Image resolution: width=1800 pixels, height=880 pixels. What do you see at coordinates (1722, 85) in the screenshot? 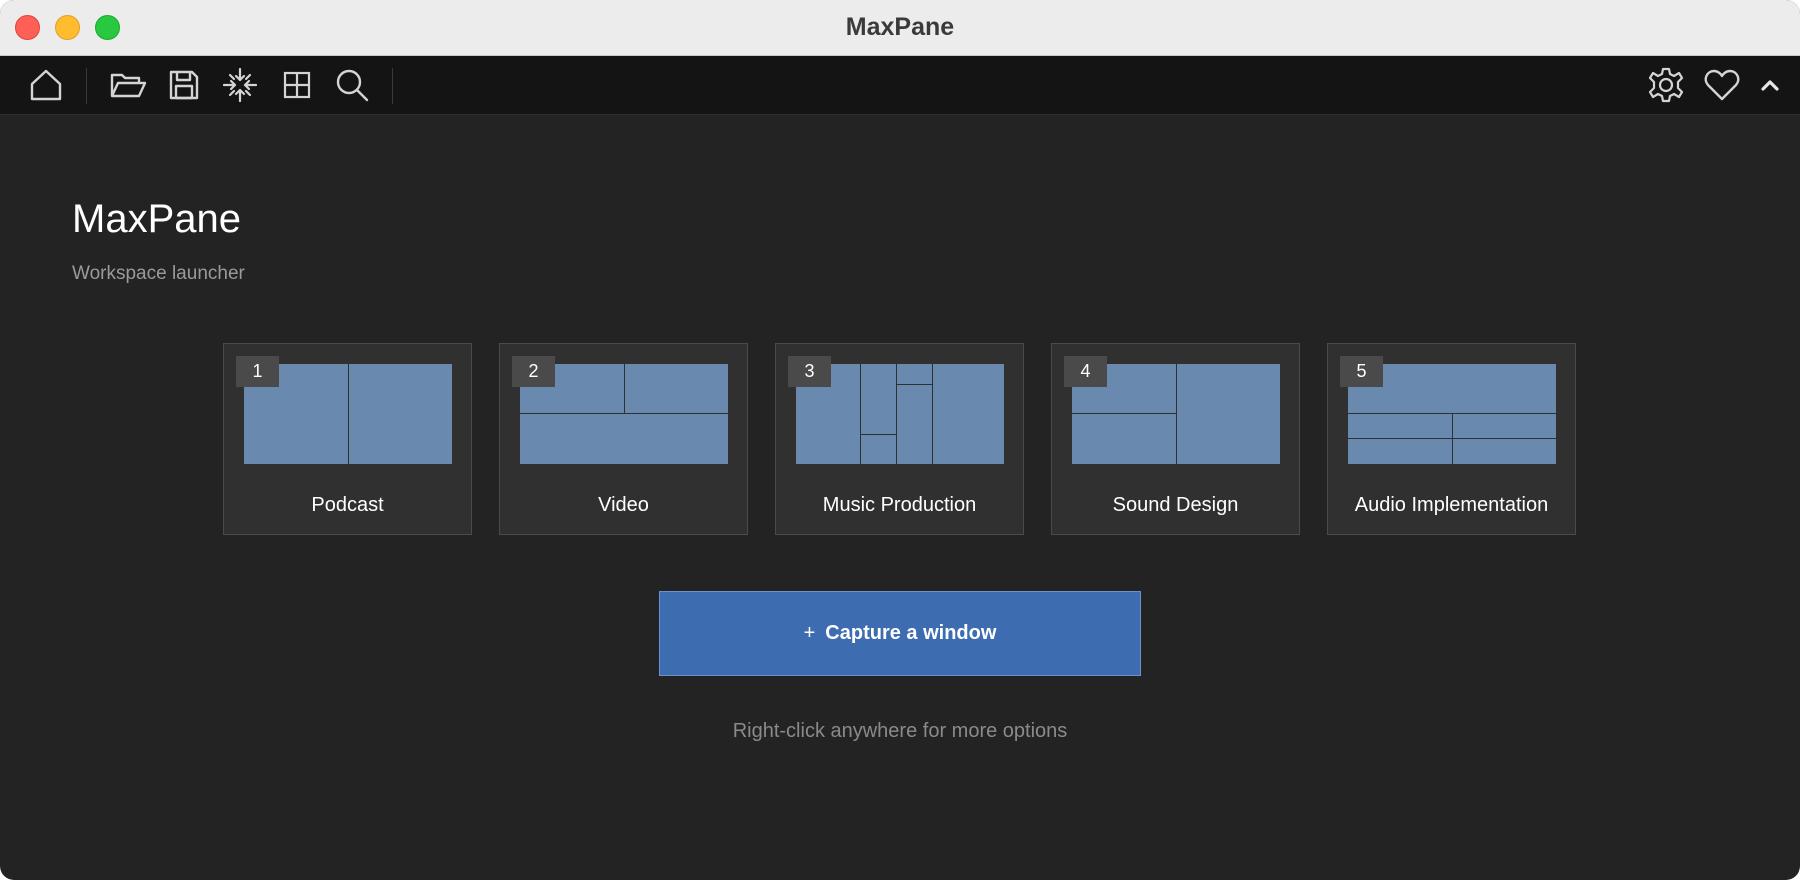
I see `heart-icon` at bounding box center [1722, 85].